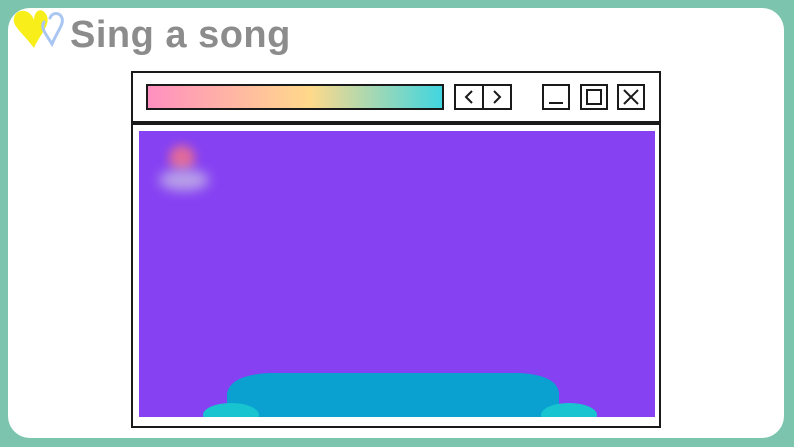 Image resolution: width=794 pixels, height=447 pixels. Describe the element at coordinates (400, 395) in the screenshot. I see `sofa-illustration` at that location.